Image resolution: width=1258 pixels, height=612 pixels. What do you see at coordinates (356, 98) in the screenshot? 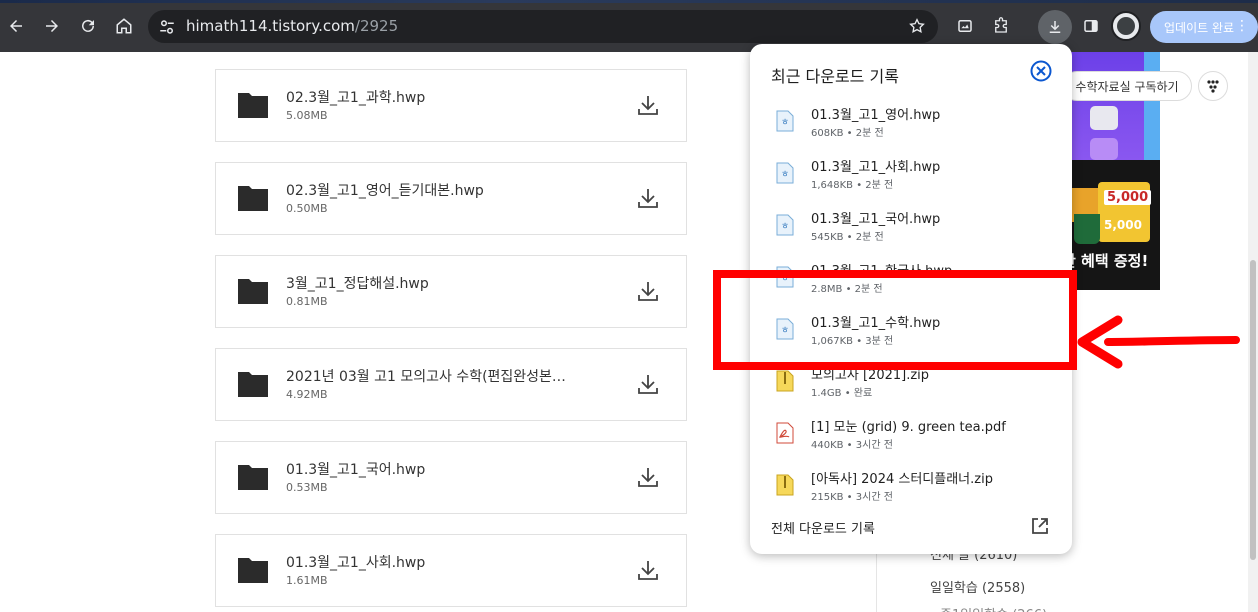
I see `file-name: 02.3월_고1_과학.hwp` at bounding box center [356, 98].